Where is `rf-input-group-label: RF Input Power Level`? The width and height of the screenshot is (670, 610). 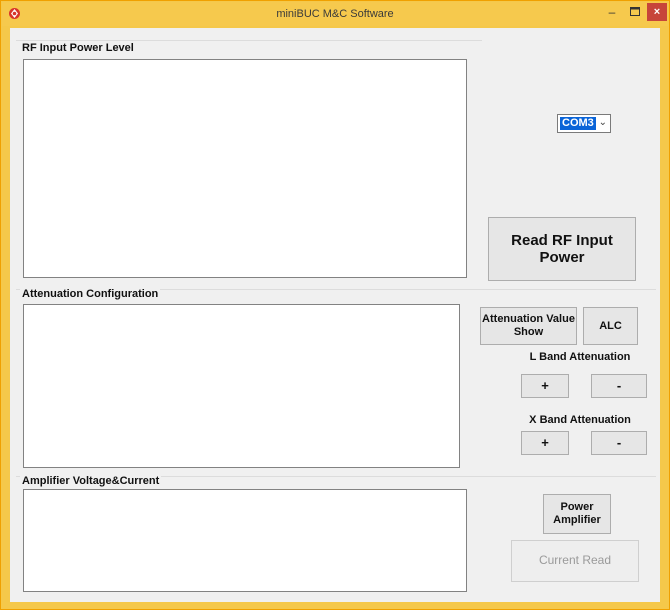 rf-input-group-label: RF Input Power Level is located at coordinates (78, 48).